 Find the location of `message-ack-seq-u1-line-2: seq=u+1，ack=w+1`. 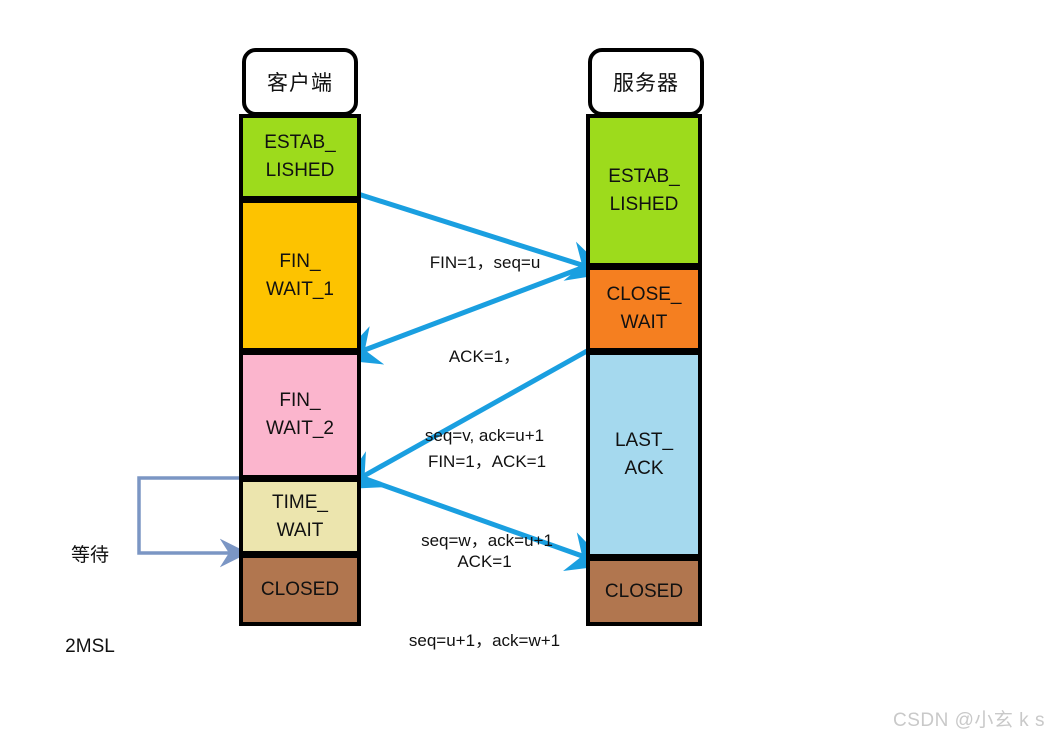

message-ack-seq-u1-line-2: seq=u+1，ack=w+1 is located at coordinates (484, 640).